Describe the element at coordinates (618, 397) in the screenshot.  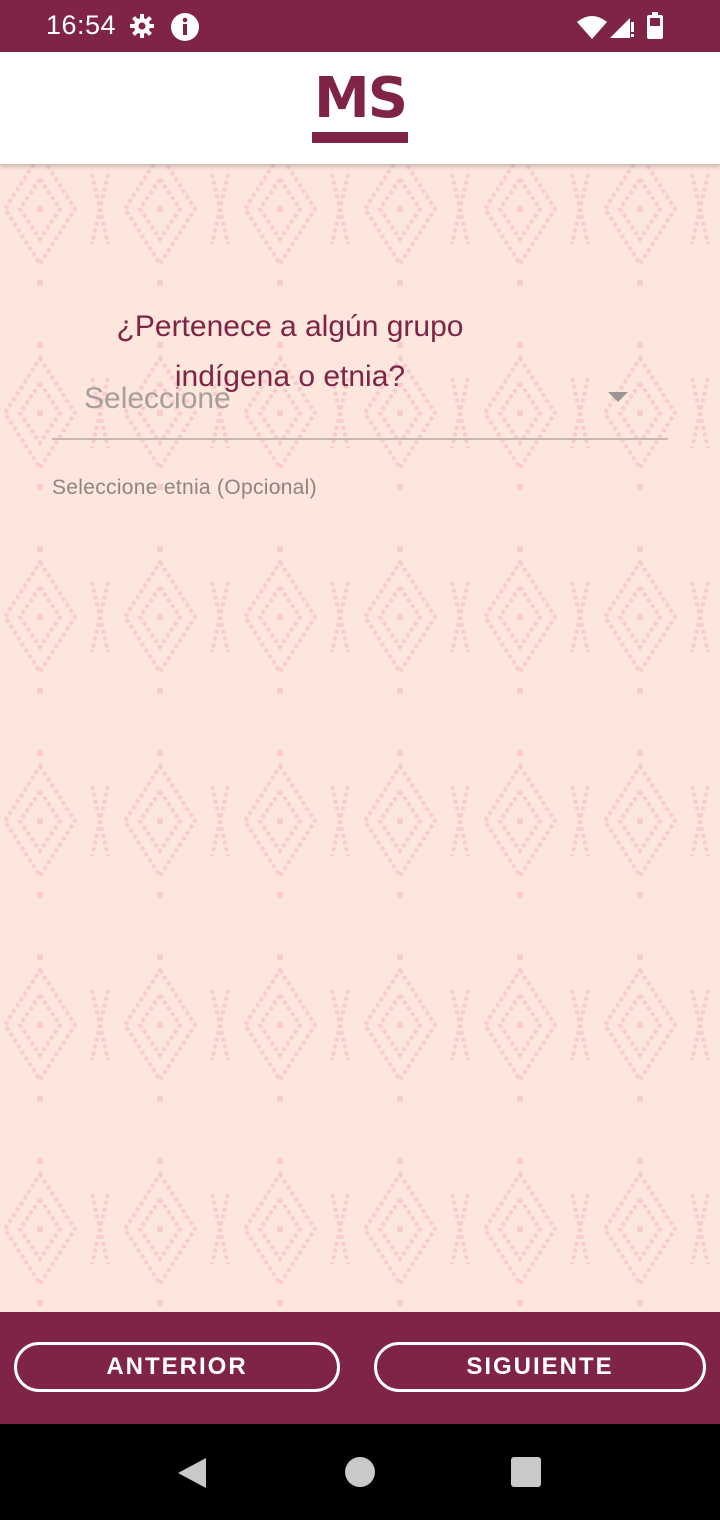
I see `dropdown-caret-icon` at that location.